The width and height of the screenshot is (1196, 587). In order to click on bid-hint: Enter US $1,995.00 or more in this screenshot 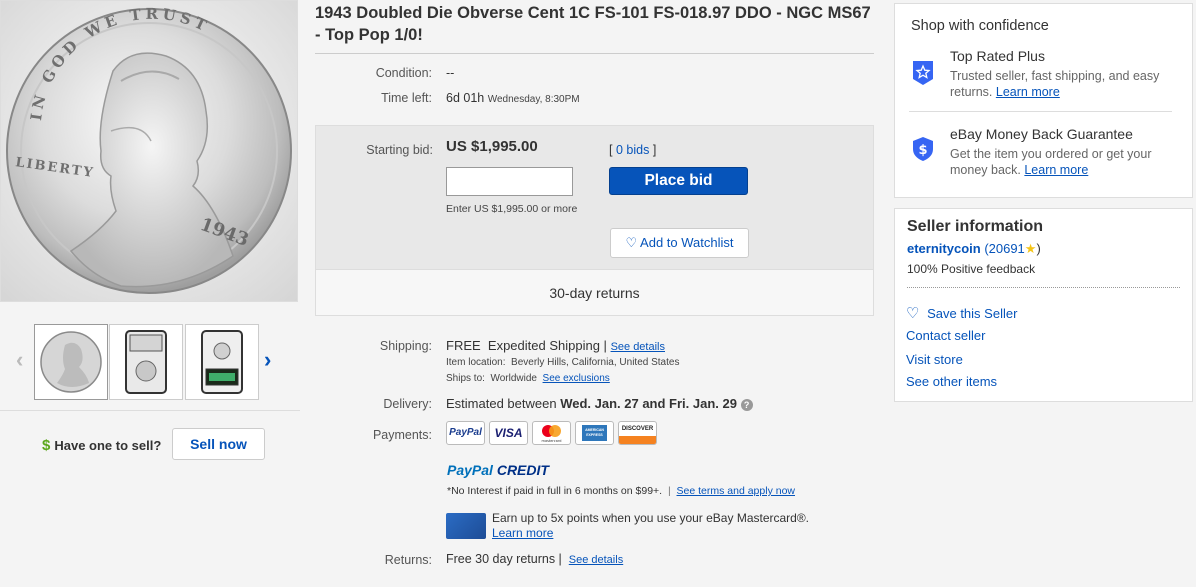, I will do `click(512, 209)`.